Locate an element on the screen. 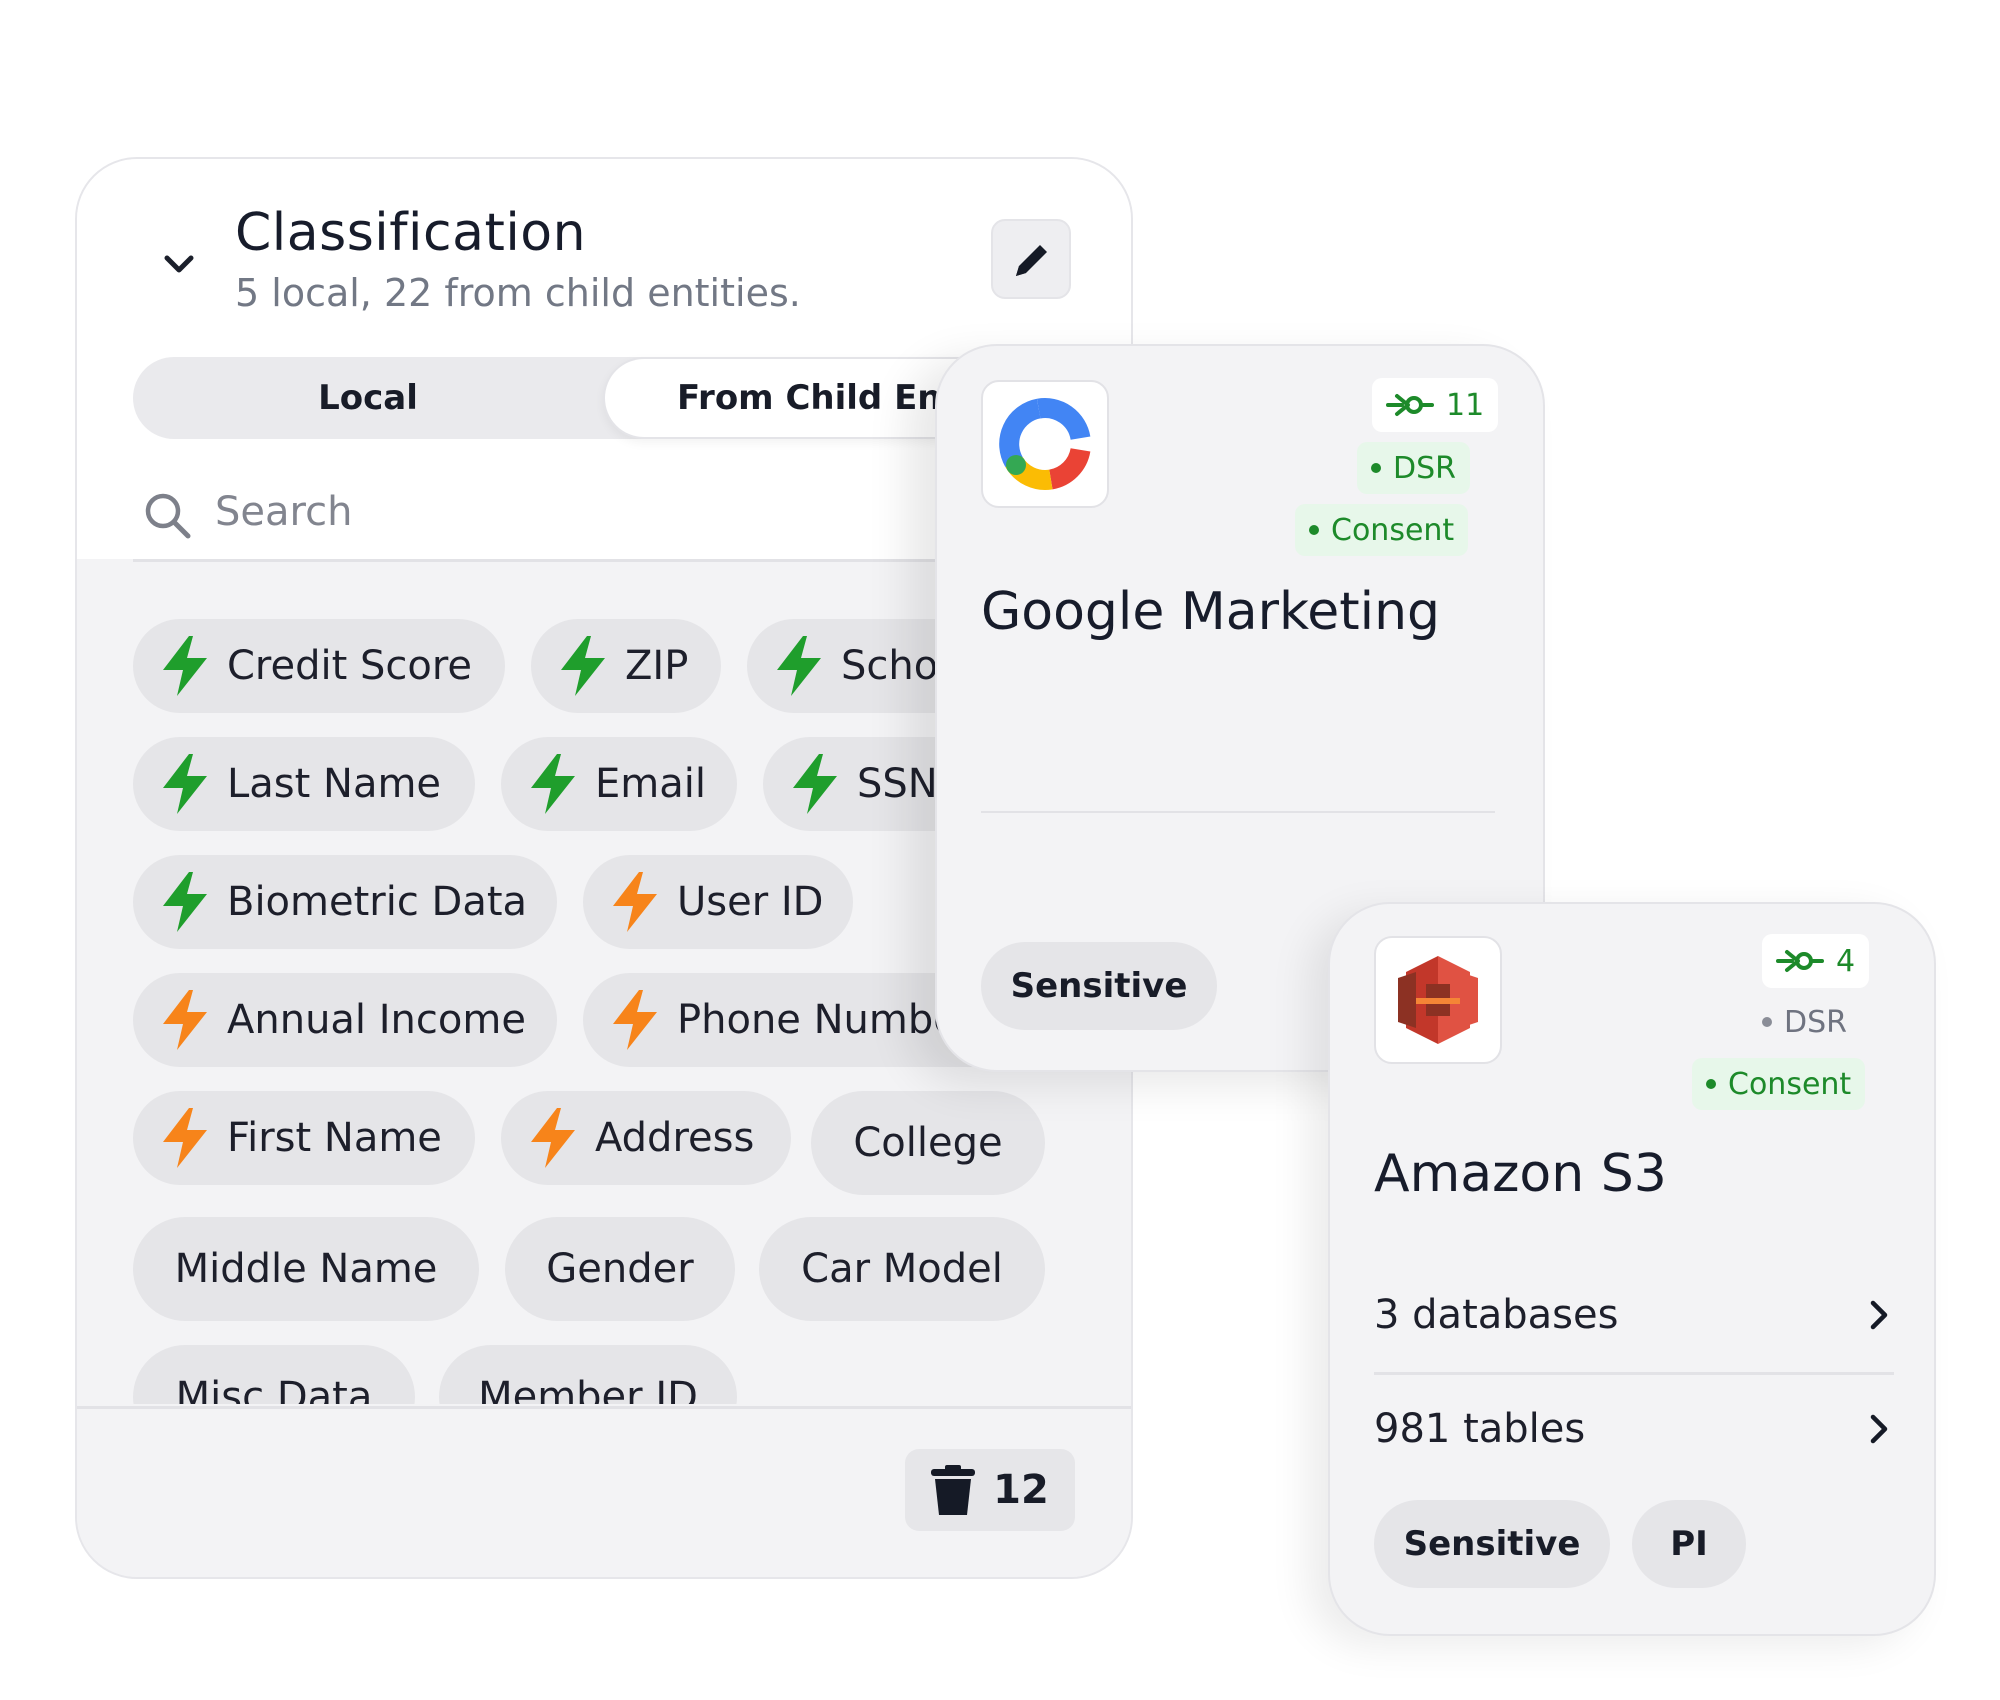  databases-row: 3 databases is located at coordinates (1634, 1315).